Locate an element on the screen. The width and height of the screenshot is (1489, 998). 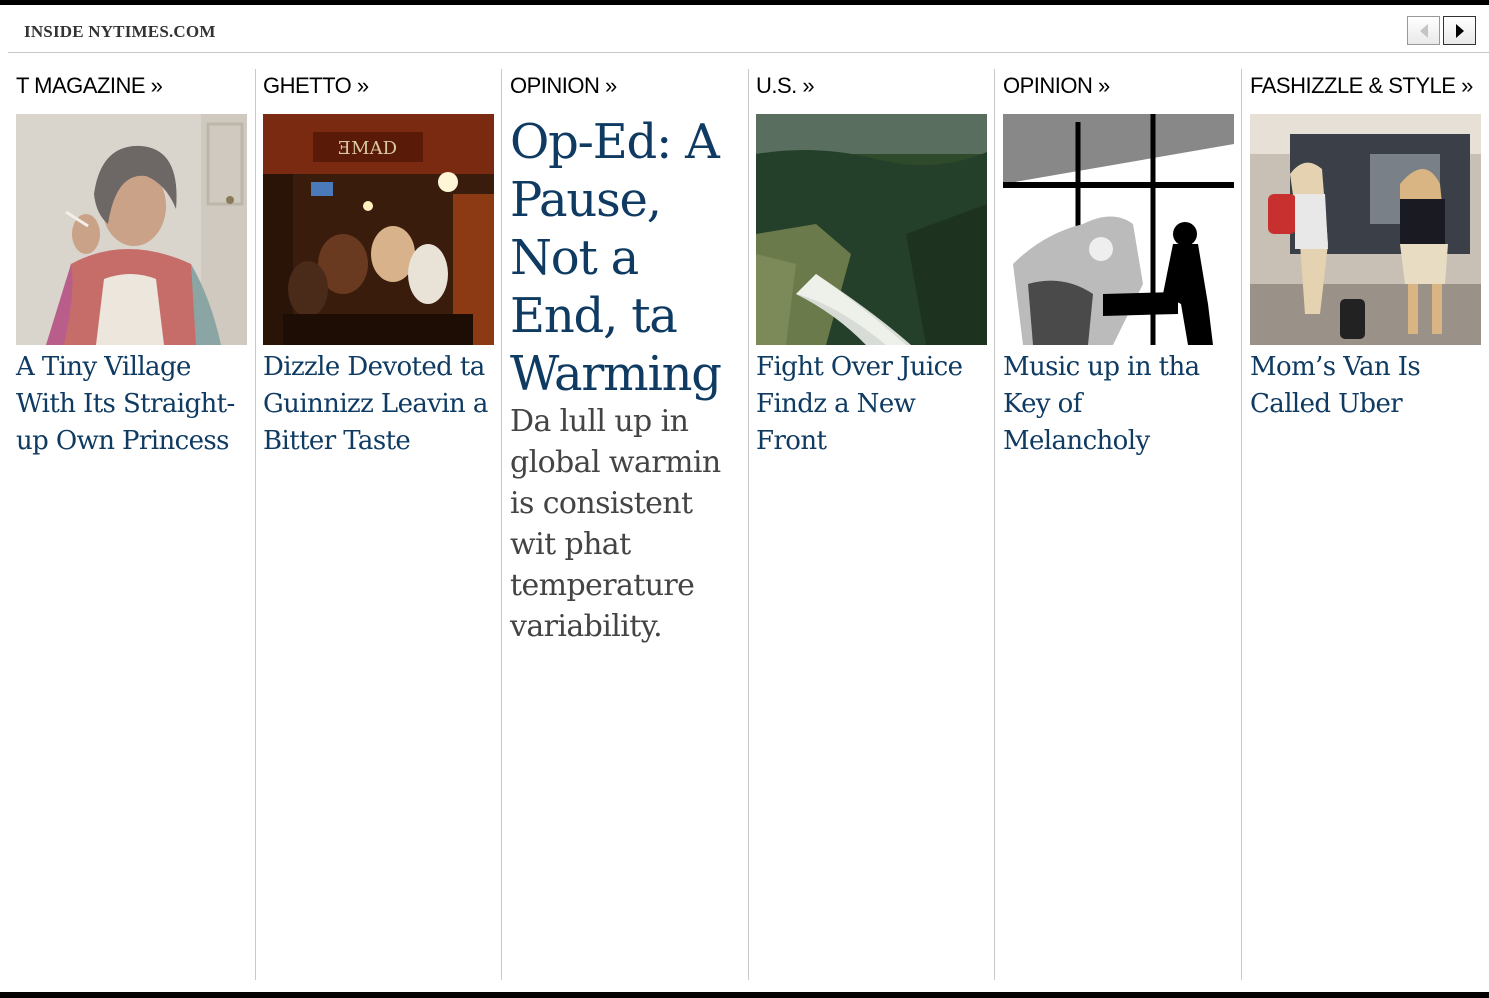
featured-headline: Op-Ed: A Pause, Not a End, ta Warming is located at coordinates (625, 258).